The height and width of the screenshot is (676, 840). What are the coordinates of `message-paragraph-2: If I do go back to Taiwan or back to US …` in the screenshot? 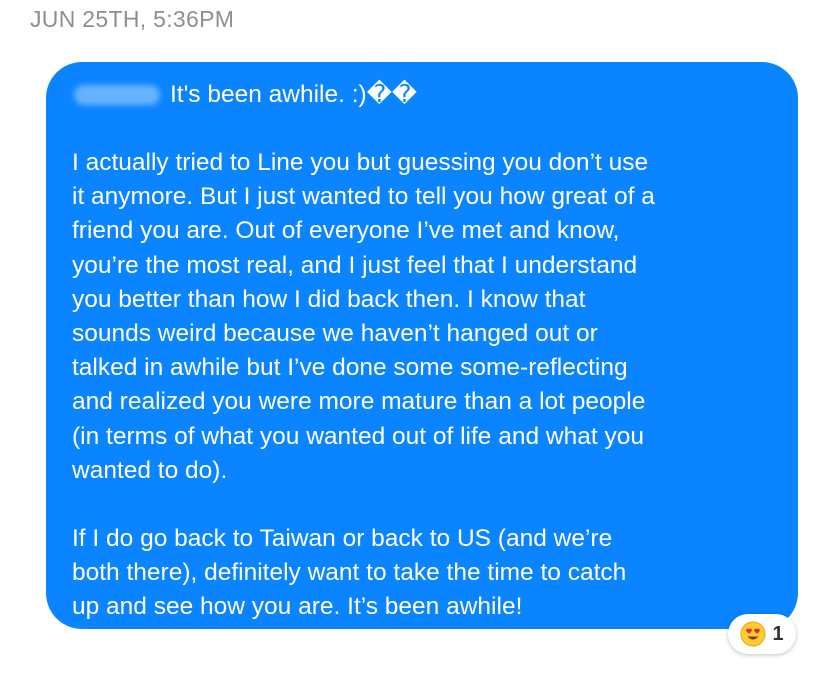 It's located at (349, 573).